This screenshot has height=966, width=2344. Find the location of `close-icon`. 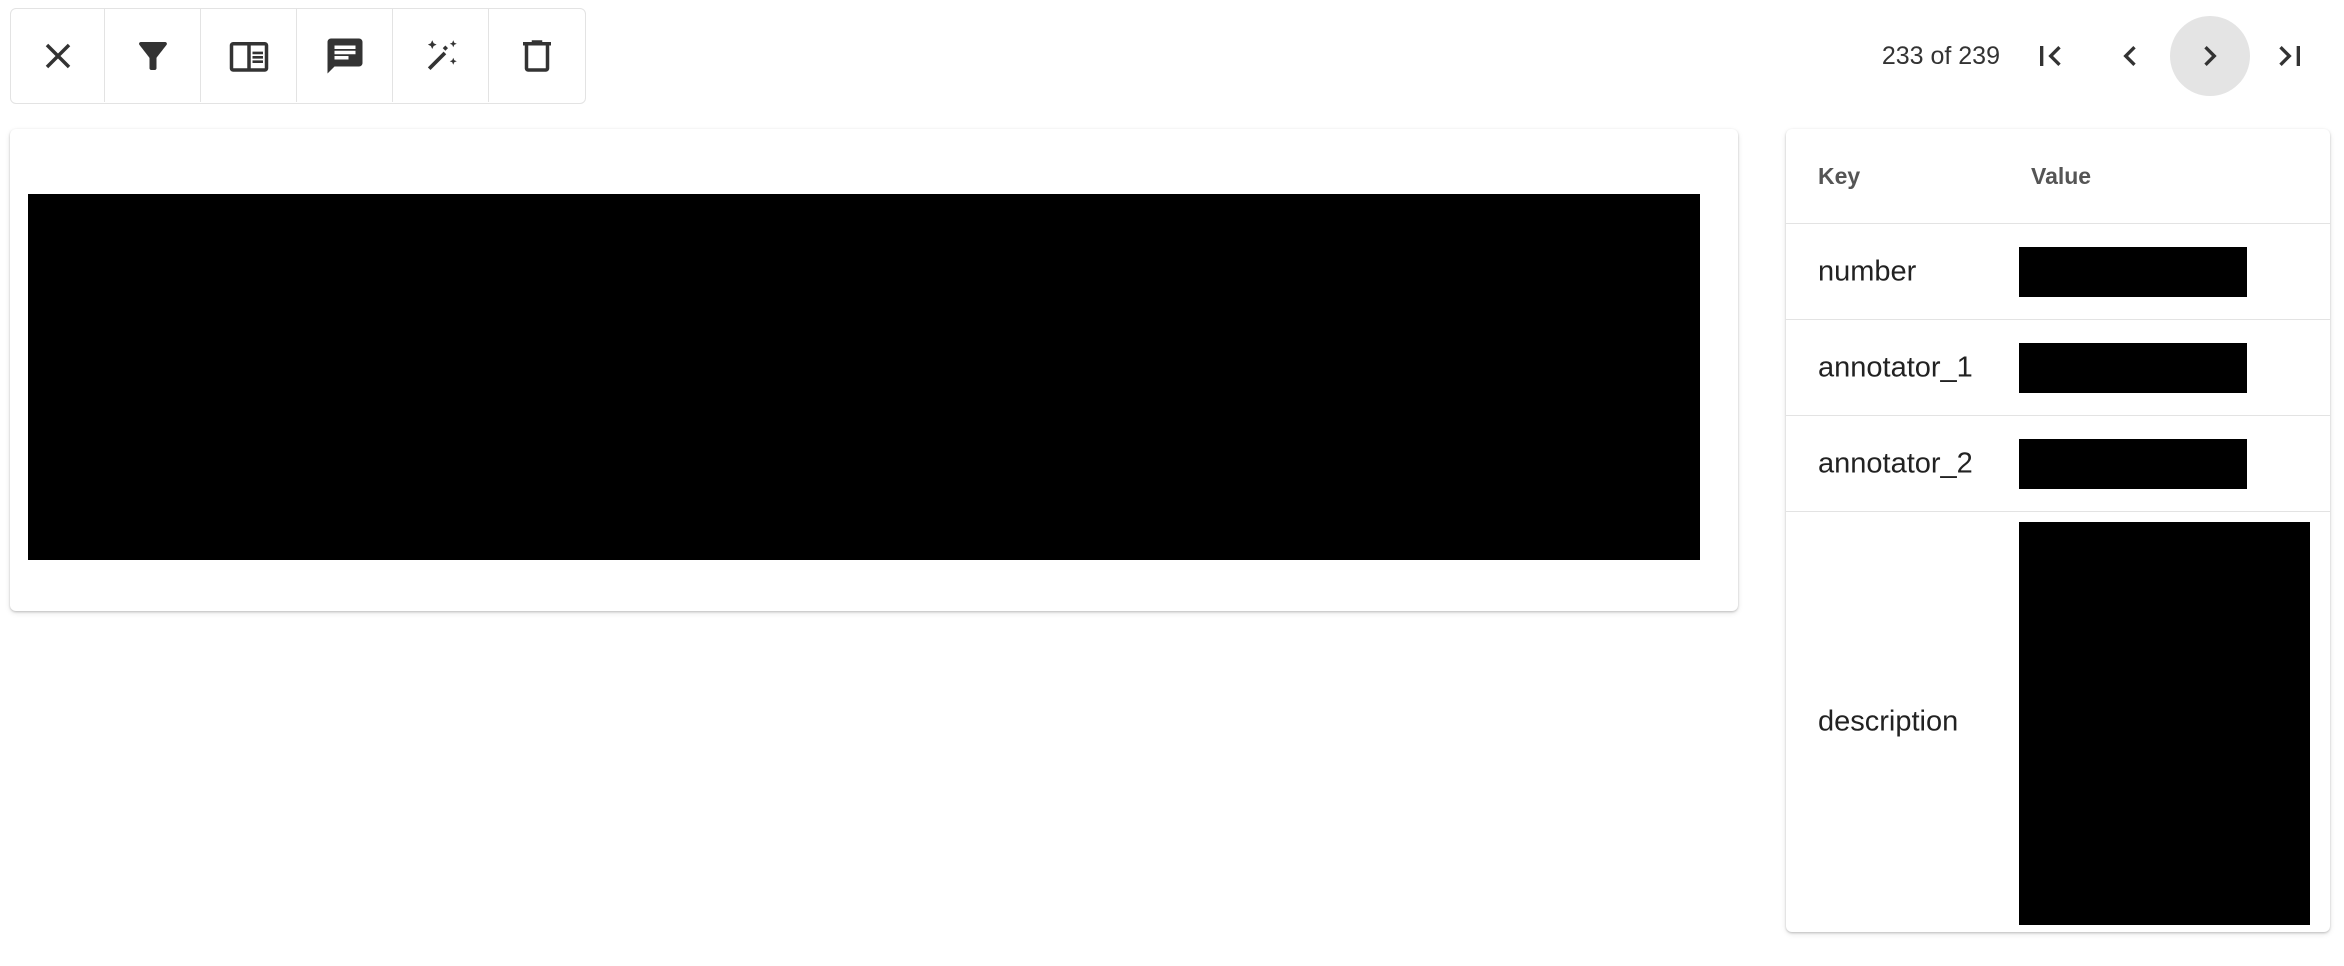

close-icon is located at coordinates (57, 55).